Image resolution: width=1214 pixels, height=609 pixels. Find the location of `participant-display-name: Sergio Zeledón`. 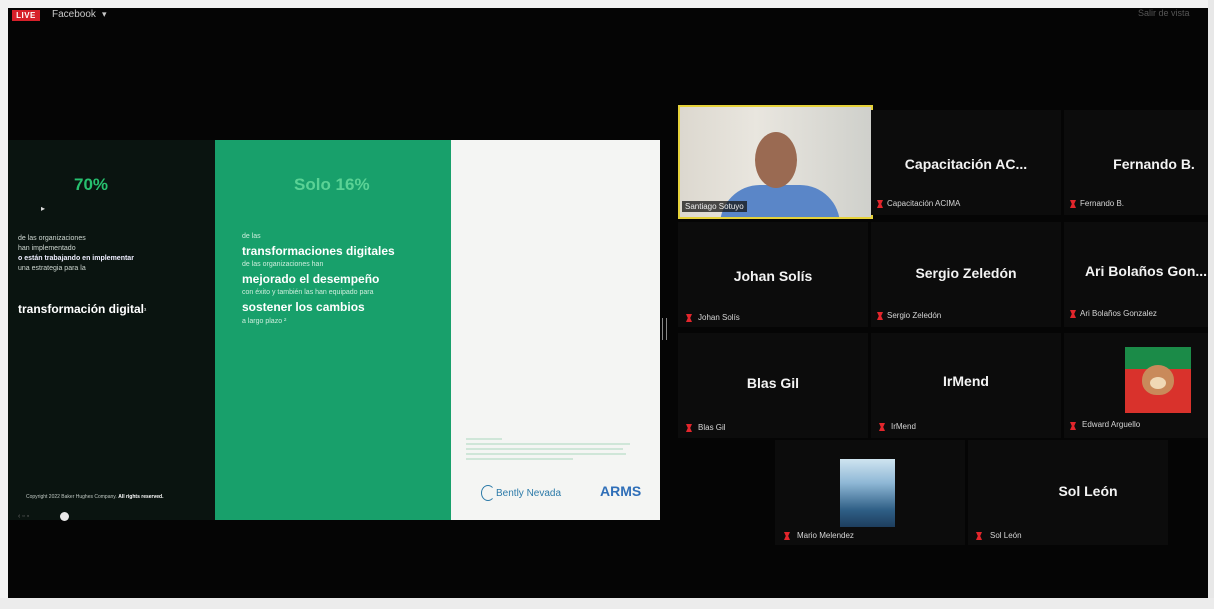

participant-display-name: Sergio Zeledón is located at coordinates (966, 273).